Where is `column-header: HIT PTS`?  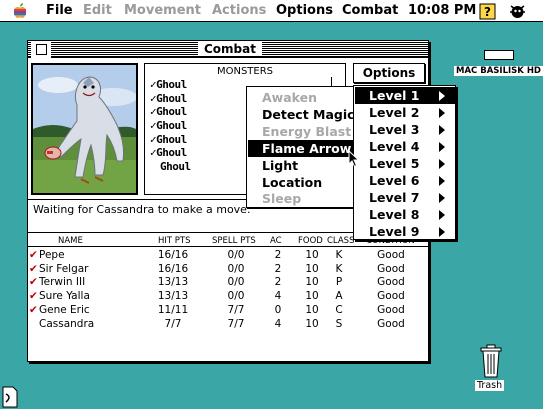
column-header: HIT PTS is located at coordinates (174, 241).